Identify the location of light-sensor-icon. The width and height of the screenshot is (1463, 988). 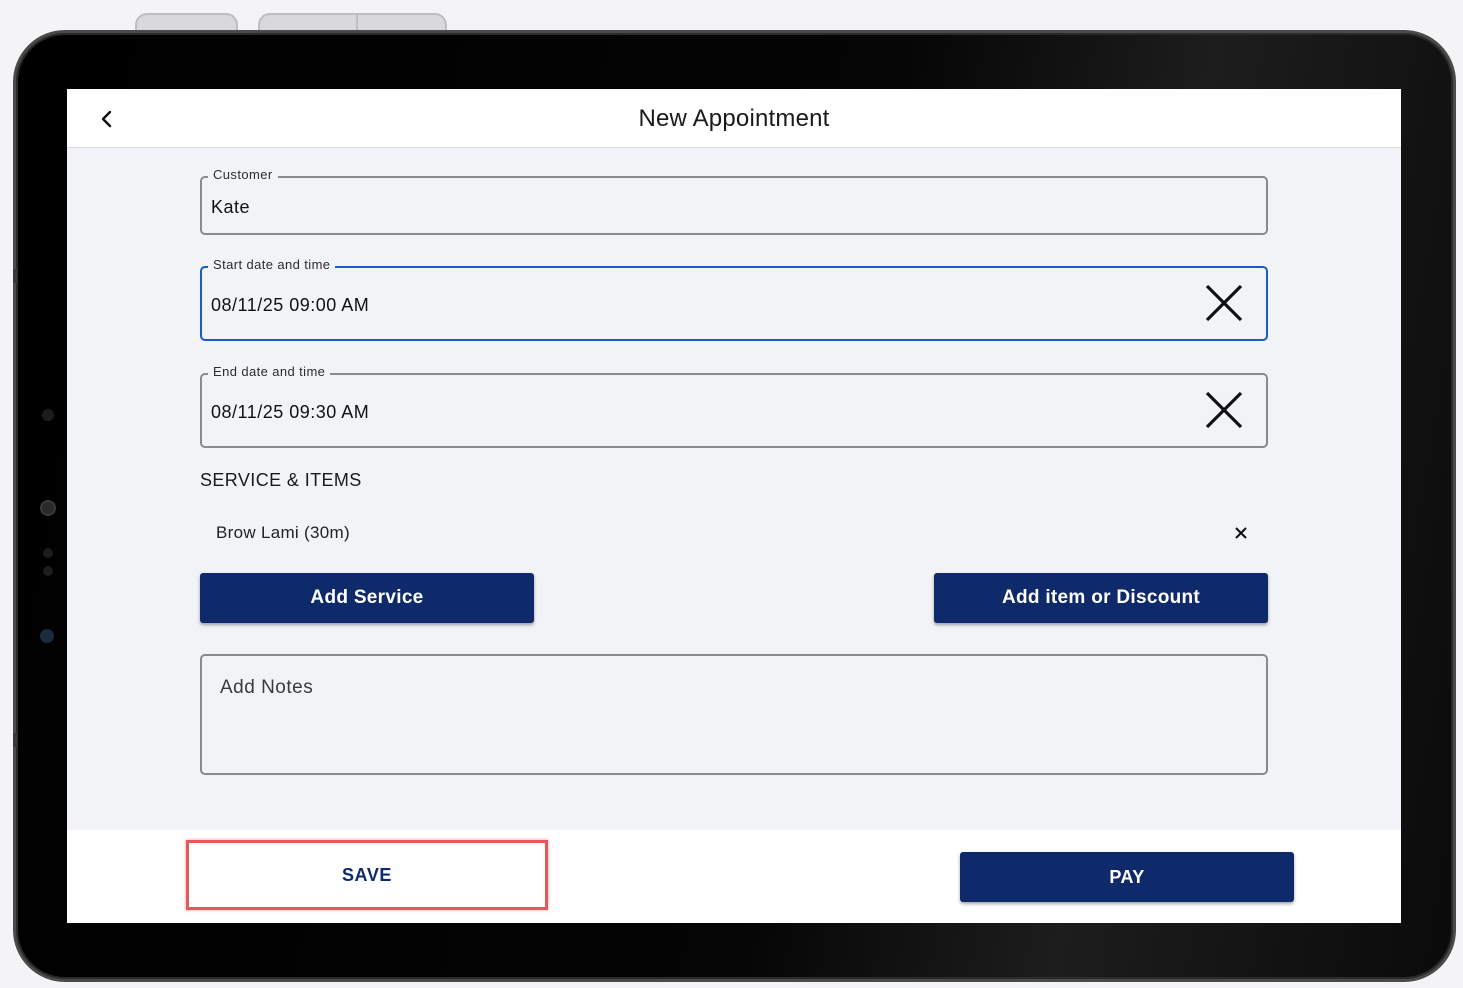
(47, 636).